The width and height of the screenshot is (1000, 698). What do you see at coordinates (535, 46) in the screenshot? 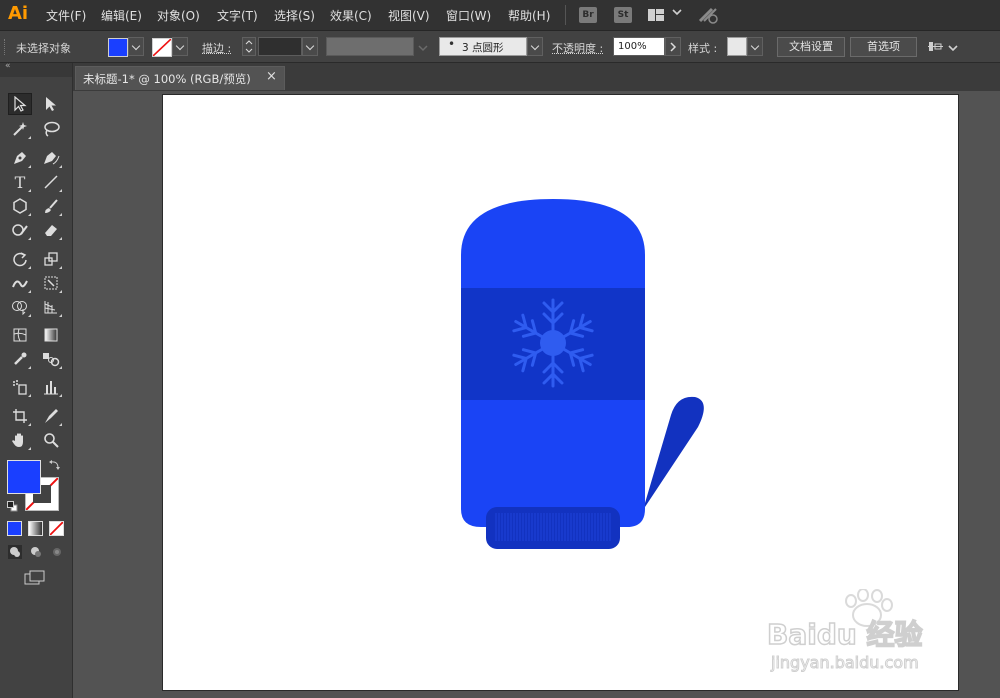
I see `brush-dropdown` at bounding box center [535, 46].